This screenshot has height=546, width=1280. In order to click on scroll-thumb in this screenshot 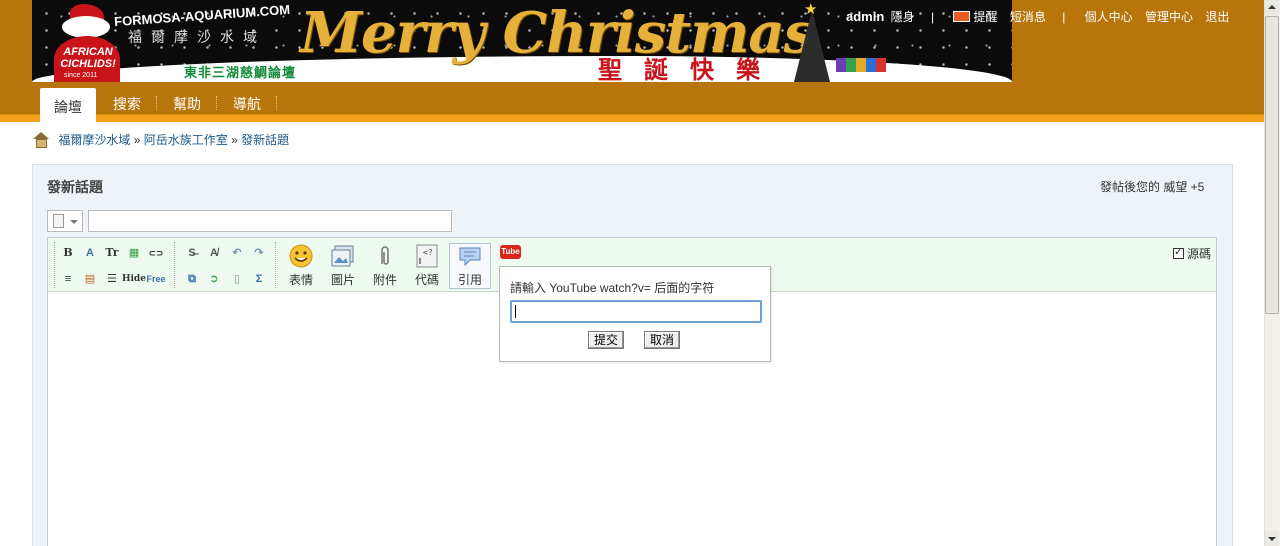, I will do `click(1272, 165)`.